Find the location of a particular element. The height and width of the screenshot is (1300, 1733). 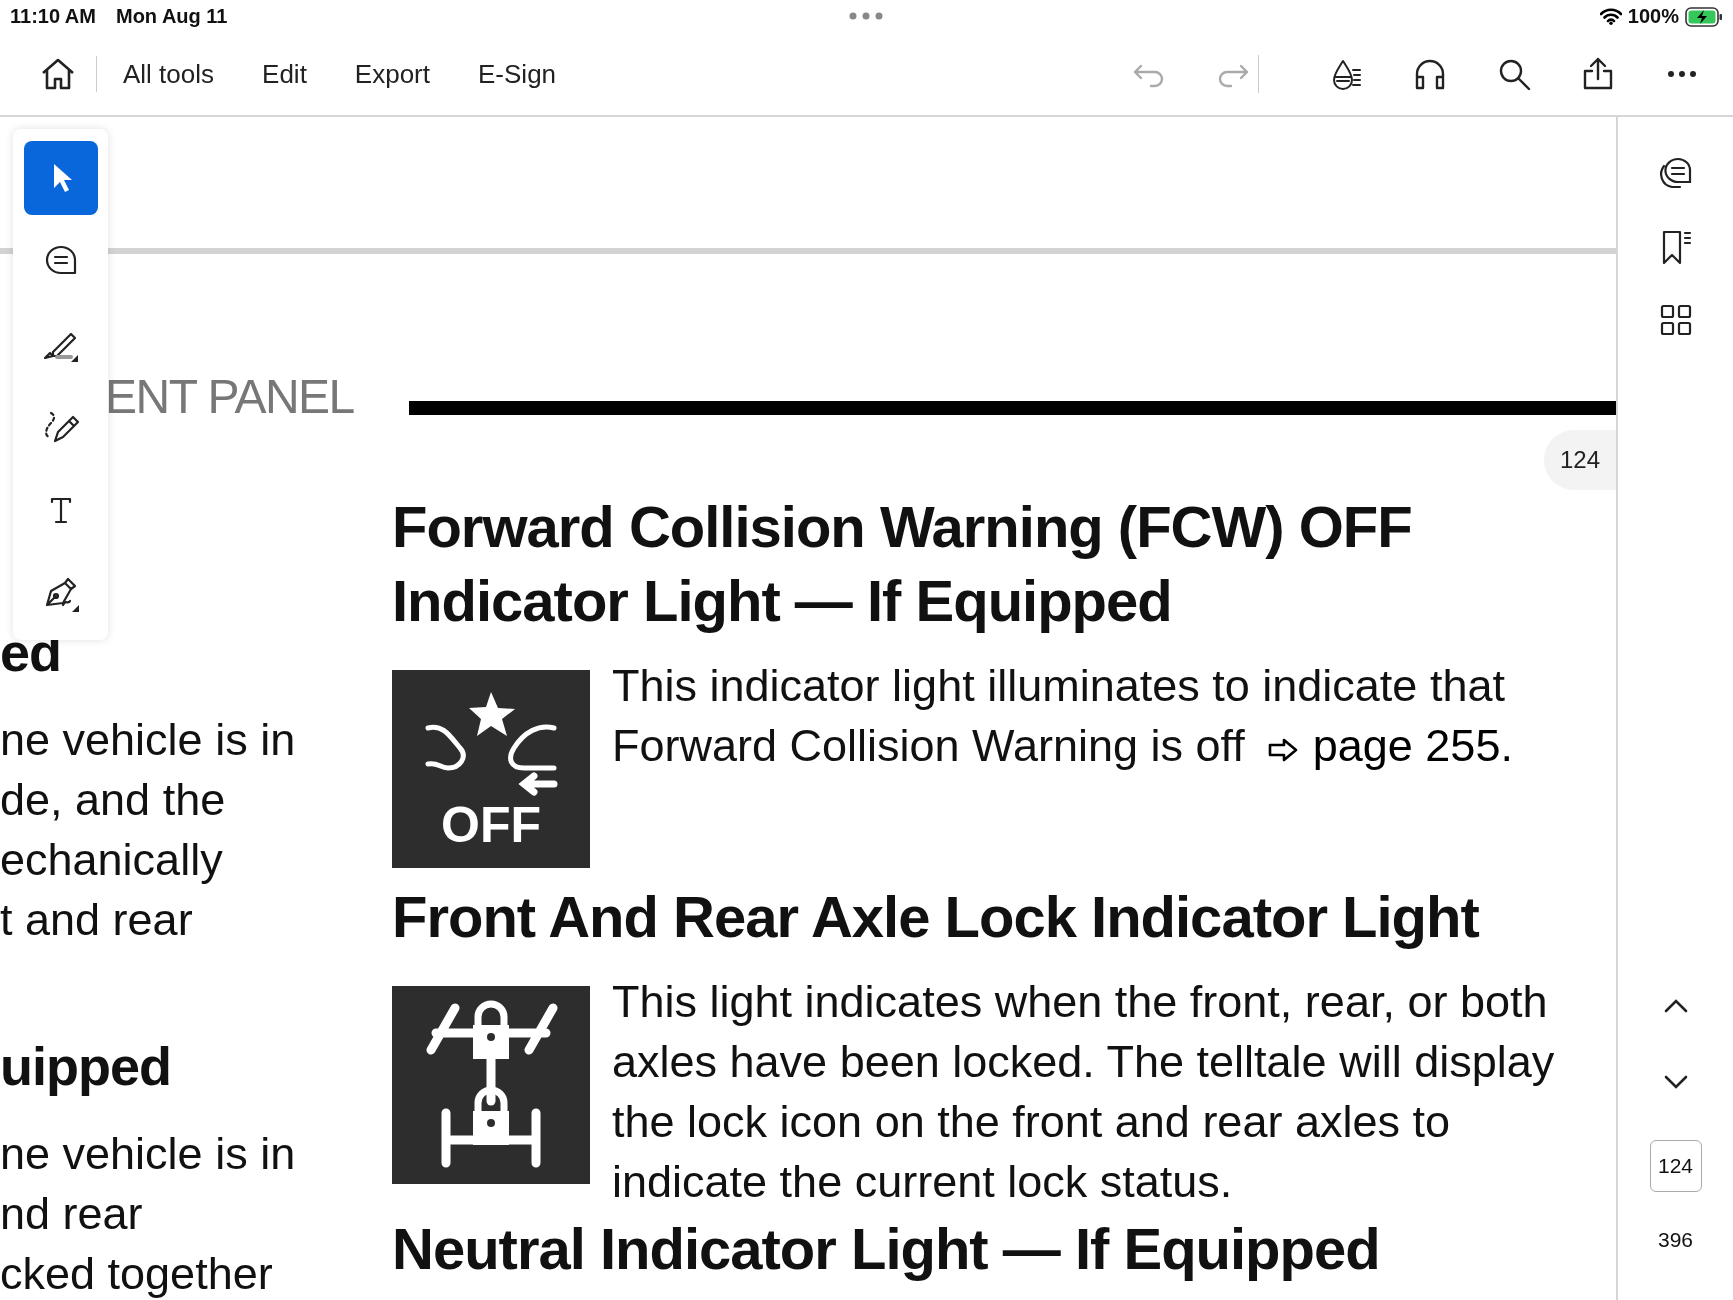

chevron-down-icon is located at coordinates (1675, 1082).